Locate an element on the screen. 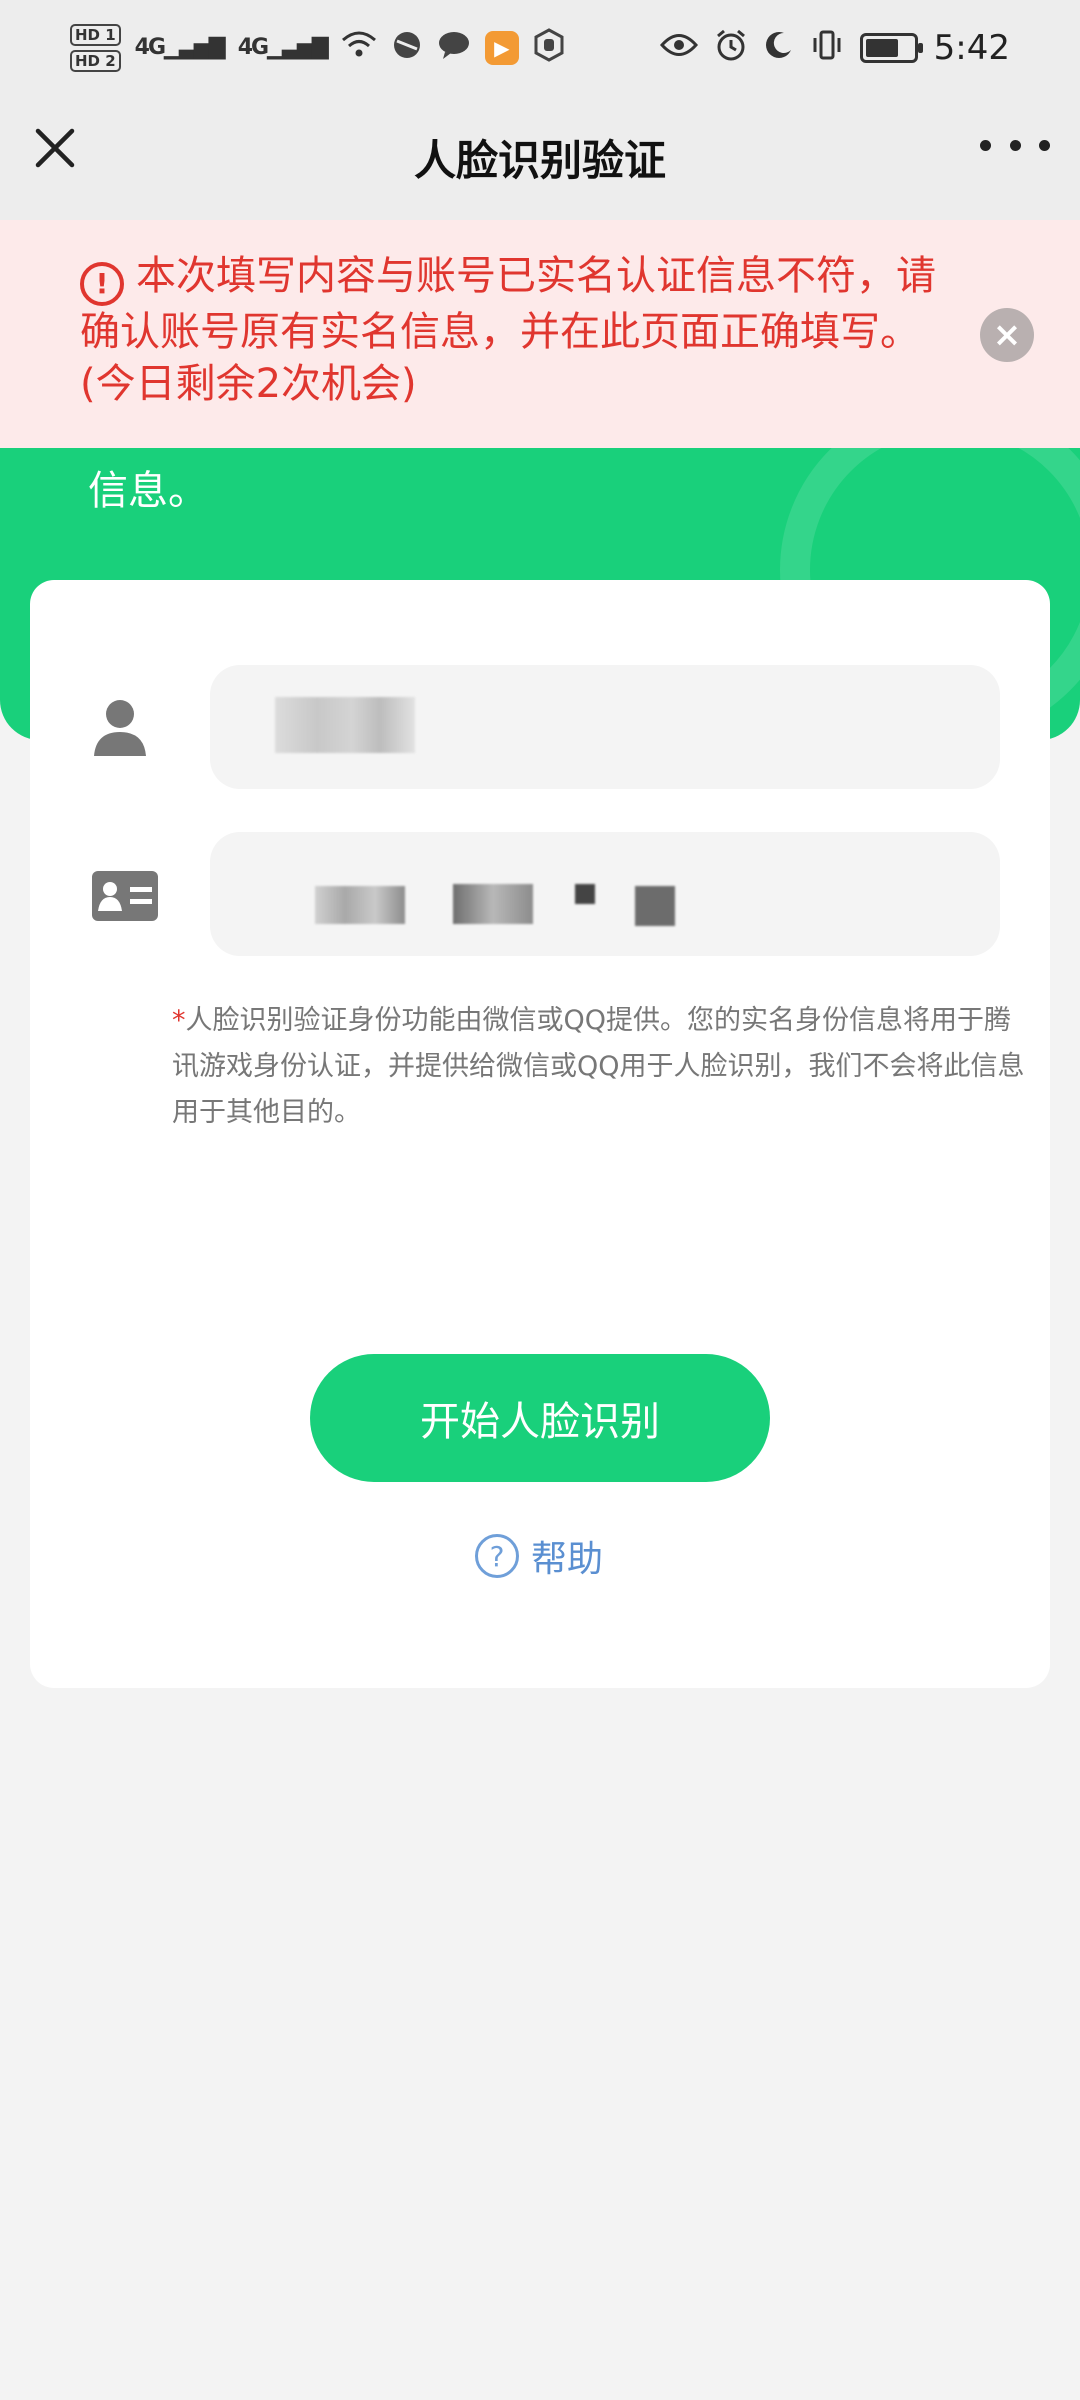 Image resolution: width=1080 pixels, height=2400 pixels. nav-bar: 人脸识别验证 is located at coordinates (540, 157).